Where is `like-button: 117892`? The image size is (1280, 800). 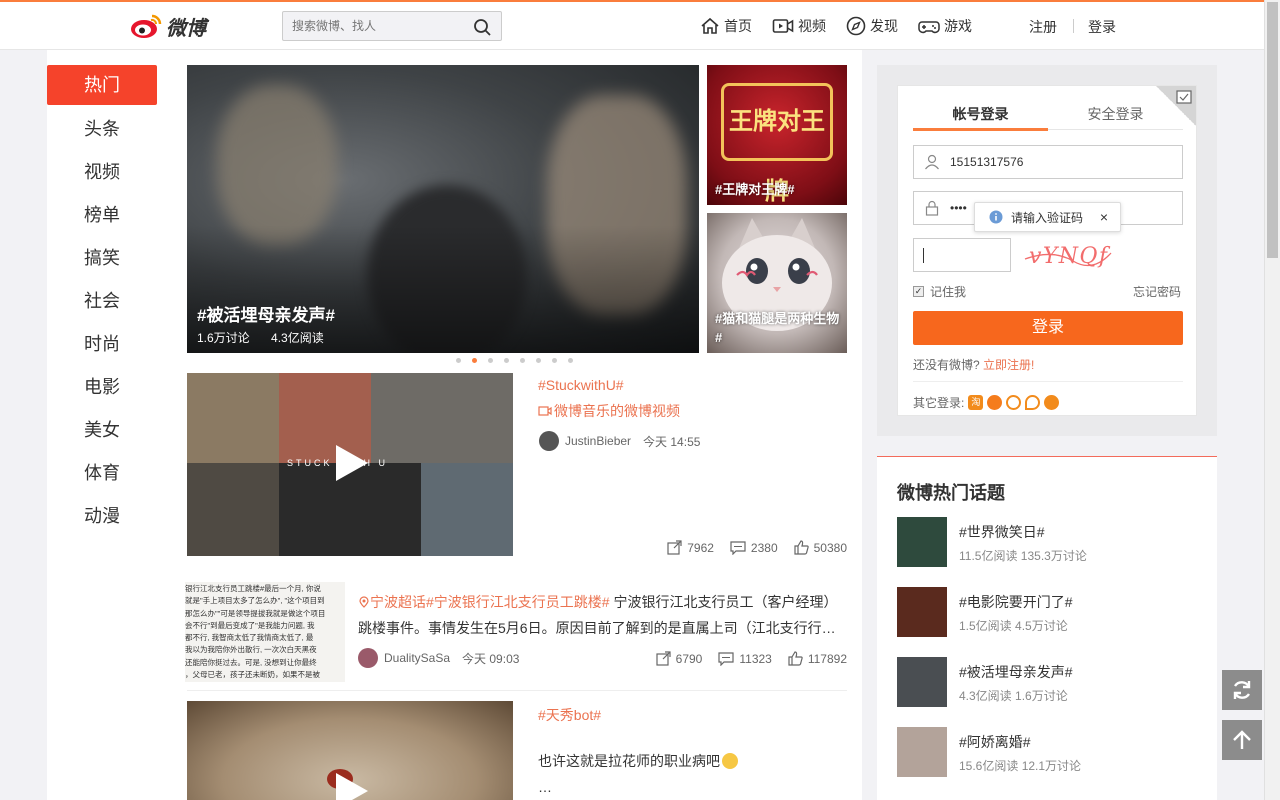
like-button: 117892 is located at coordinates (817, 658).